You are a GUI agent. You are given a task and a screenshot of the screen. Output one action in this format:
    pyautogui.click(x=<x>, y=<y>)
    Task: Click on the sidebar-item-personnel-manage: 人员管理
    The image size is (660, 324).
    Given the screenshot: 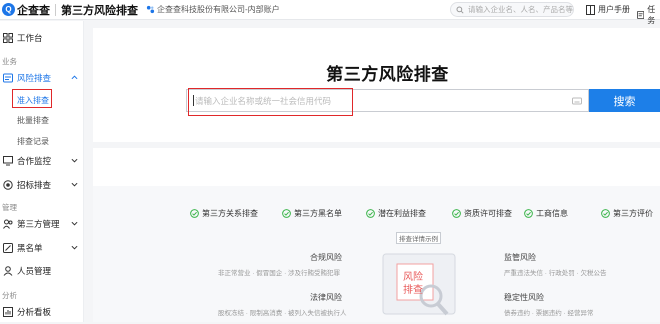 What is the action you would take?
    pyautogui.click(x=42, y=271)
    